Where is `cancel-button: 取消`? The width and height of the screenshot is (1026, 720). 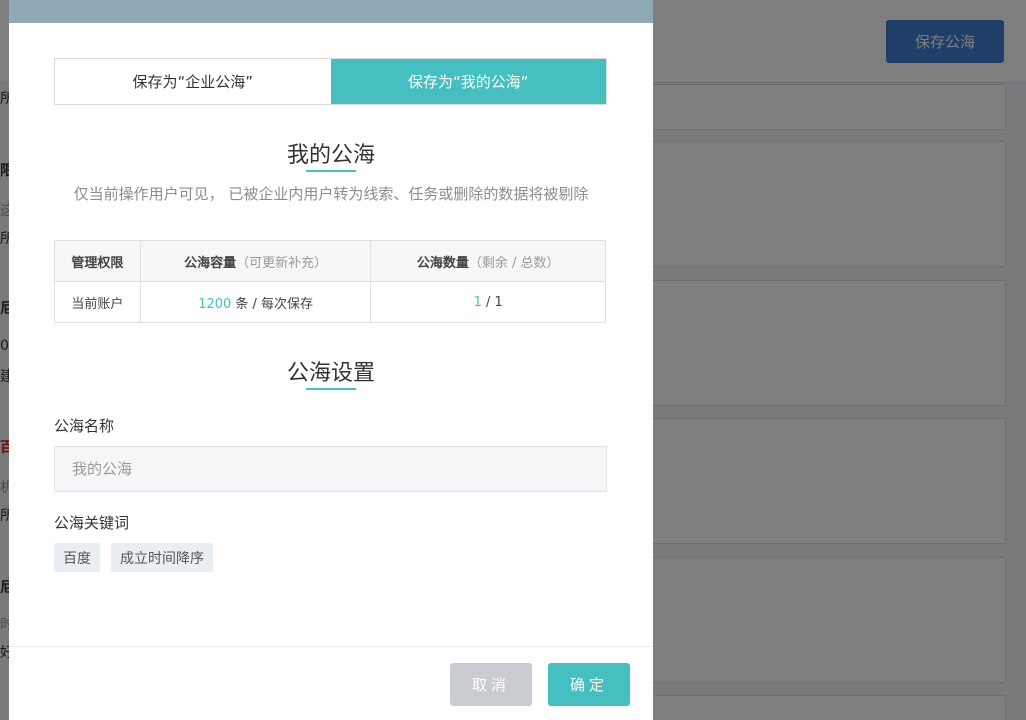 cancel-button: 取消 is located at coordinates (491, 684).